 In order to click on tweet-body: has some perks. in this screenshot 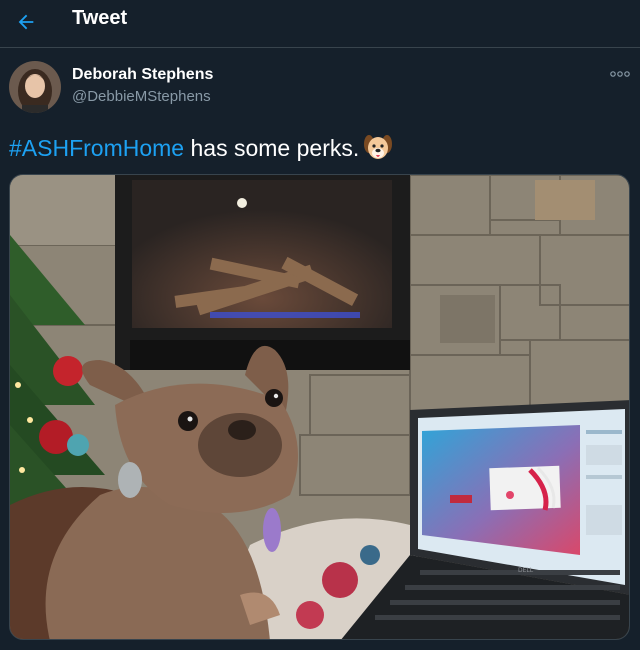, I will do `click(272, 148)`.